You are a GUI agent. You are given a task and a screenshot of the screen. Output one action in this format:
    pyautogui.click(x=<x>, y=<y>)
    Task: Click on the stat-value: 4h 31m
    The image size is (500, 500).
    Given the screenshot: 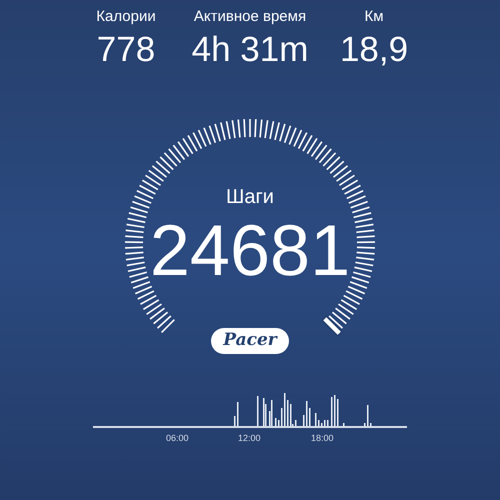 What is the action you would take?
    pyautogui.click(x=250, y=50)
    